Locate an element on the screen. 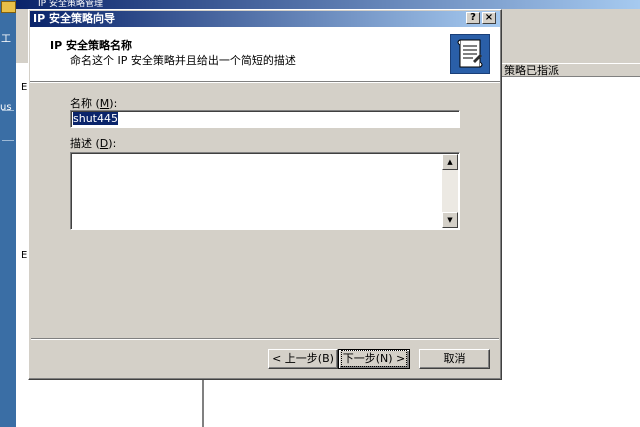 The width and height of the screenshot is (640, 427). page-title: IP 安全策略名称 is located at coordinates (91, 45).